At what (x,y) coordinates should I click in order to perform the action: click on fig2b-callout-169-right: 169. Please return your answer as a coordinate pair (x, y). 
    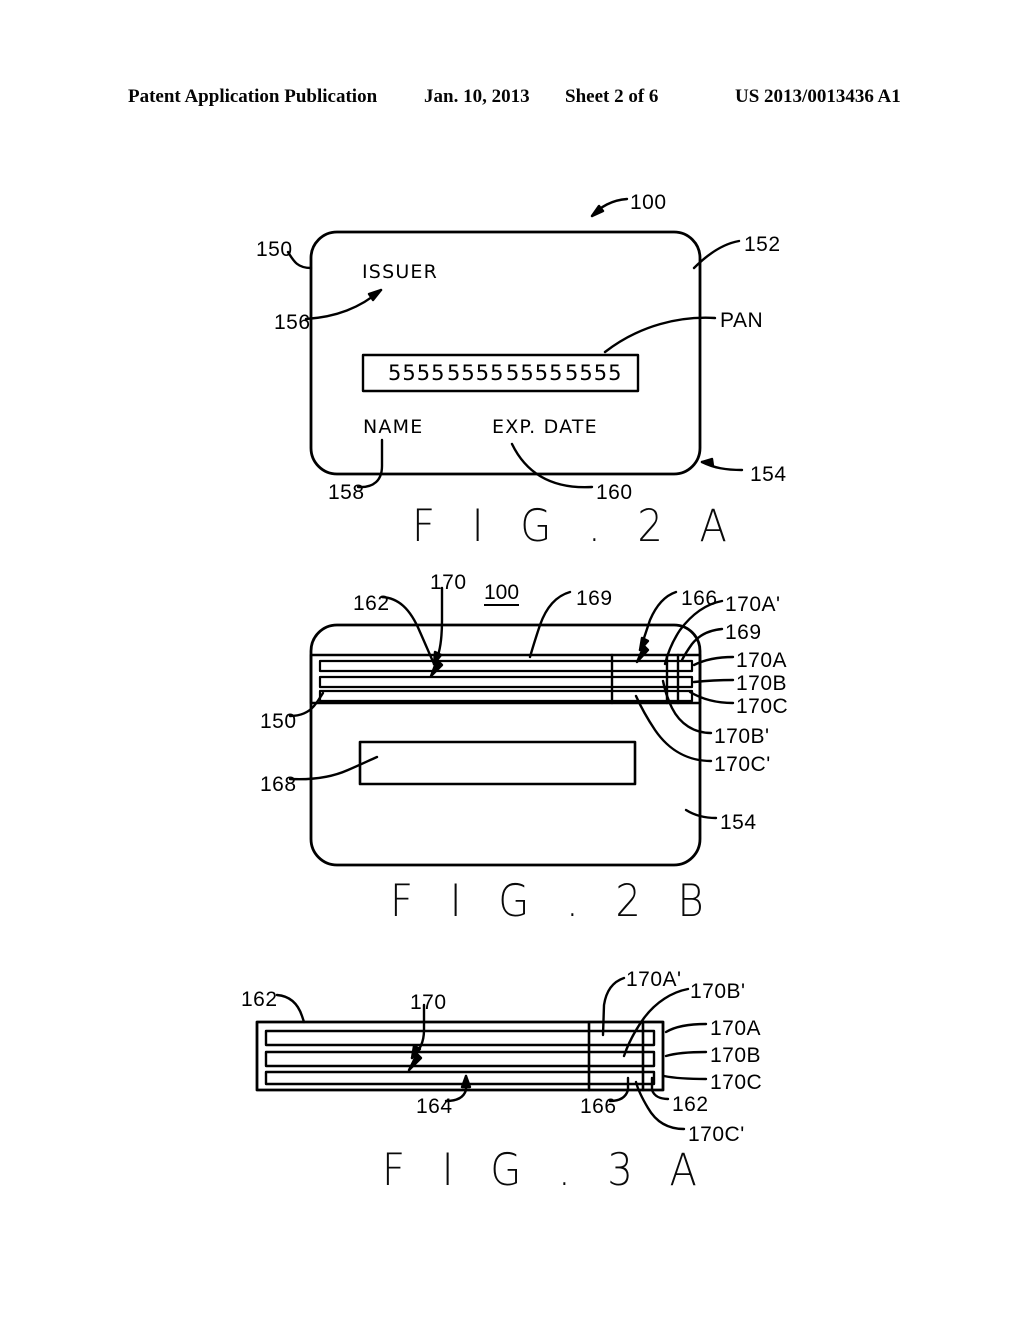
    Looking at the image, I should click on (743, 632).